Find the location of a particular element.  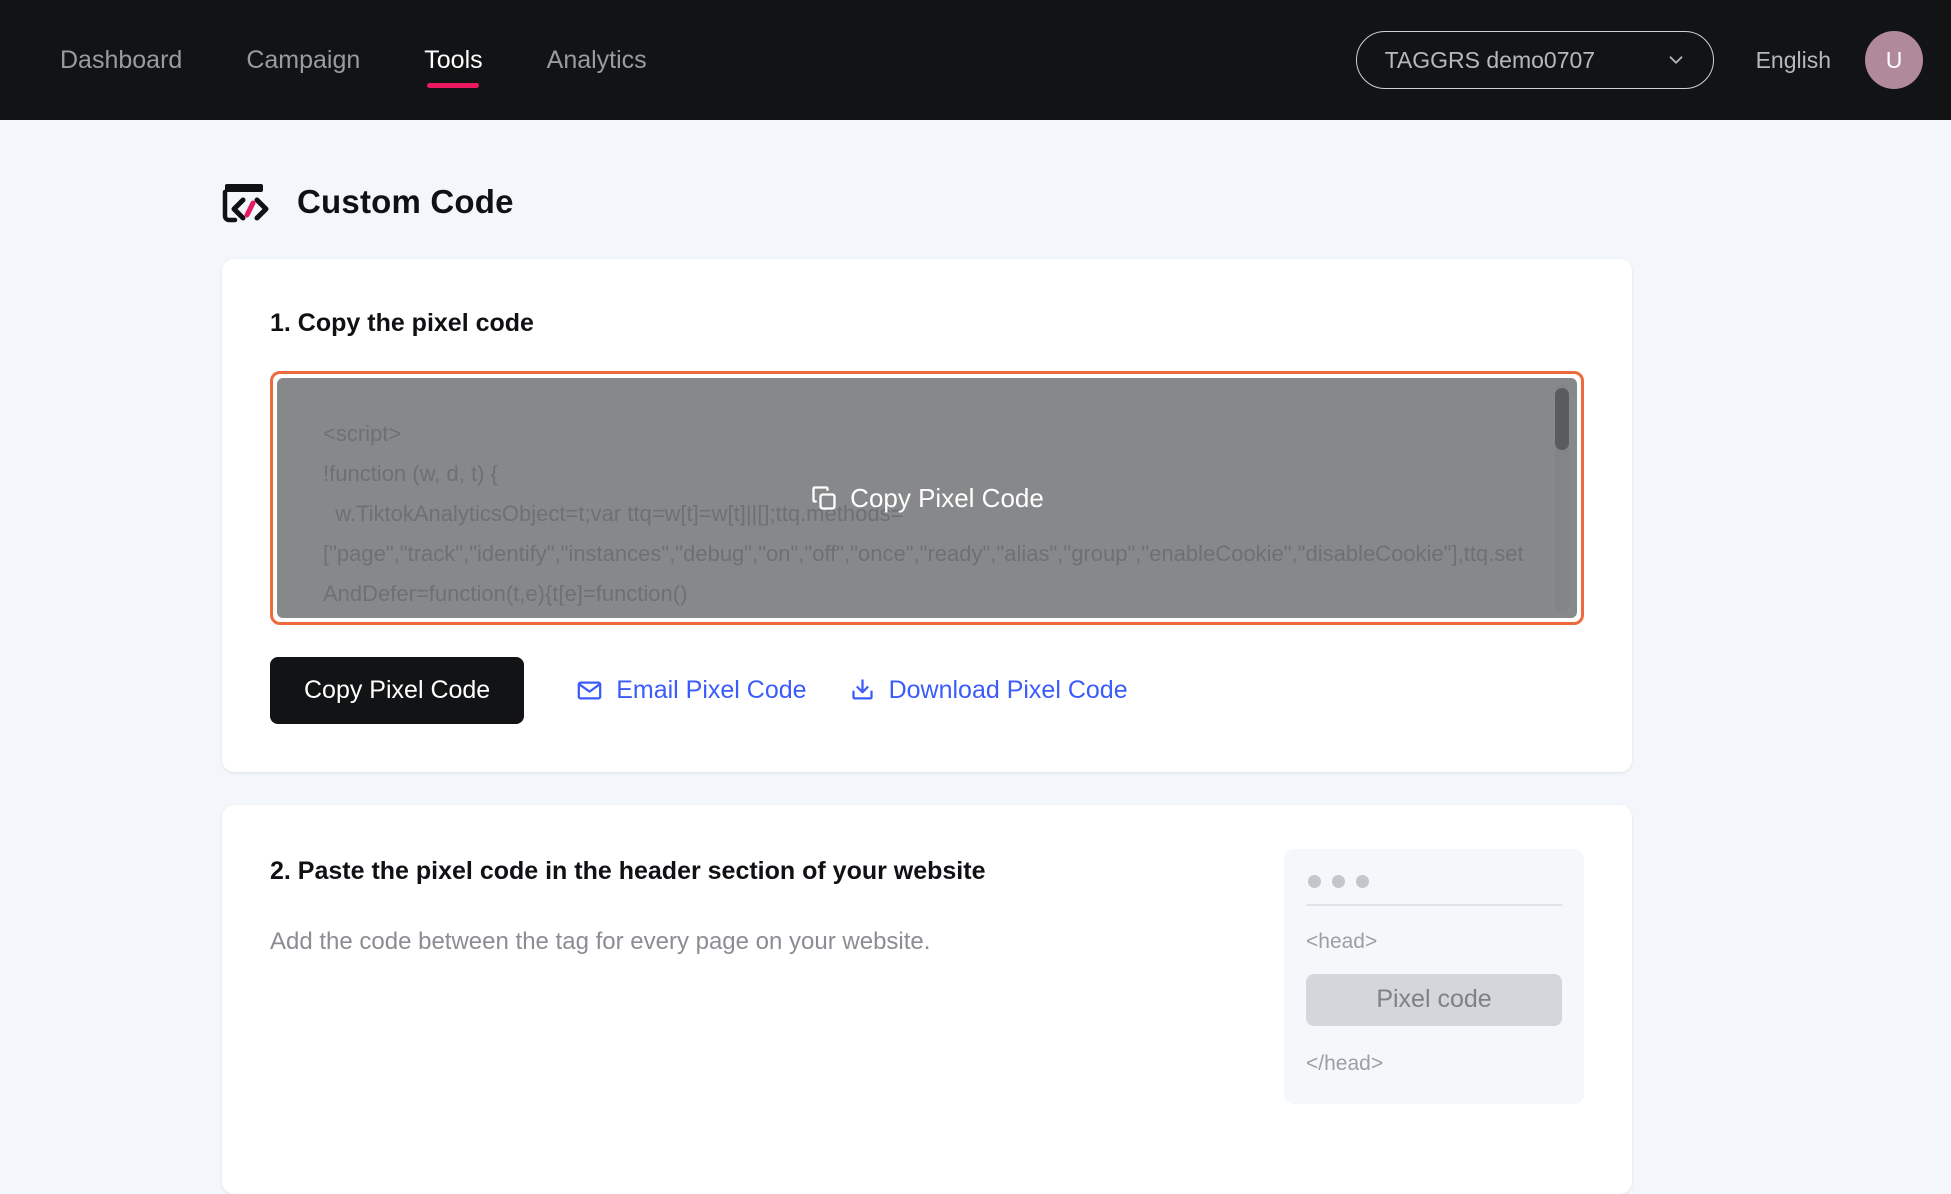

mock-pixel-code-chip: Pixel code is located at coordinates (1434, 999).